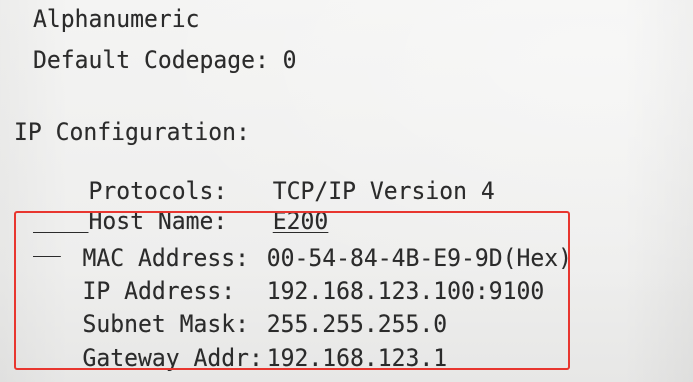 This screenshot has width=693, height=382. Describe the element at coordinates (165, 60) in the screenshot. I see `default-codepage-line: Default Codepage: 0` at that location.